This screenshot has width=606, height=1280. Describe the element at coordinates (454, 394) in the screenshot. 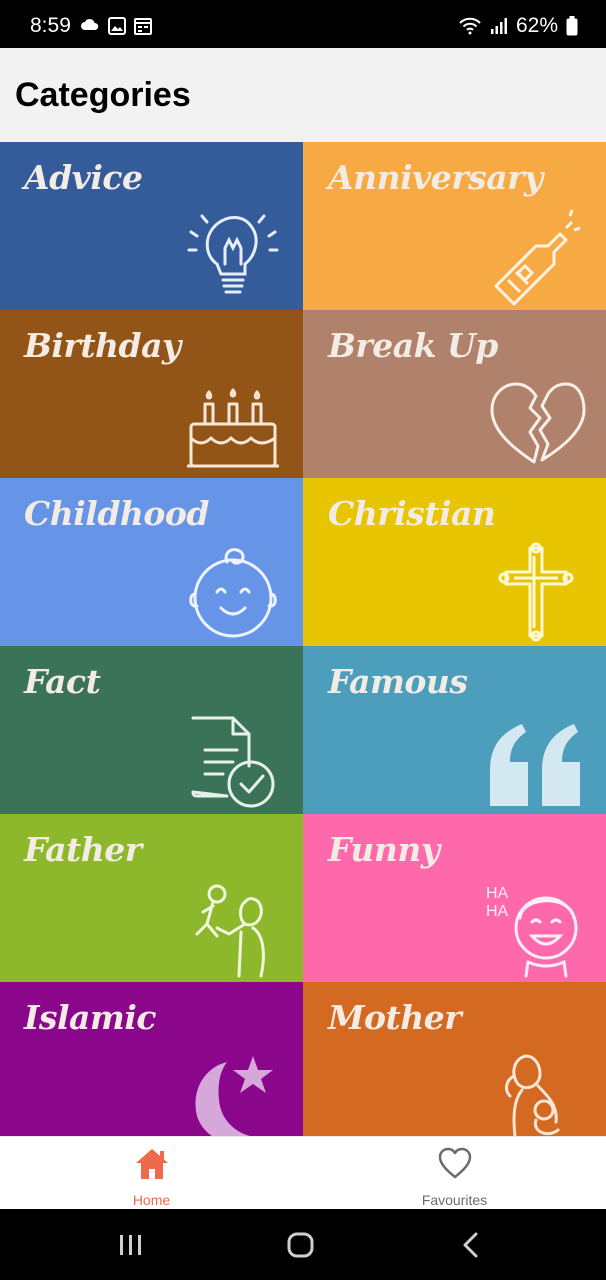

I see `category-tile-break-up: Break Up` at that location.